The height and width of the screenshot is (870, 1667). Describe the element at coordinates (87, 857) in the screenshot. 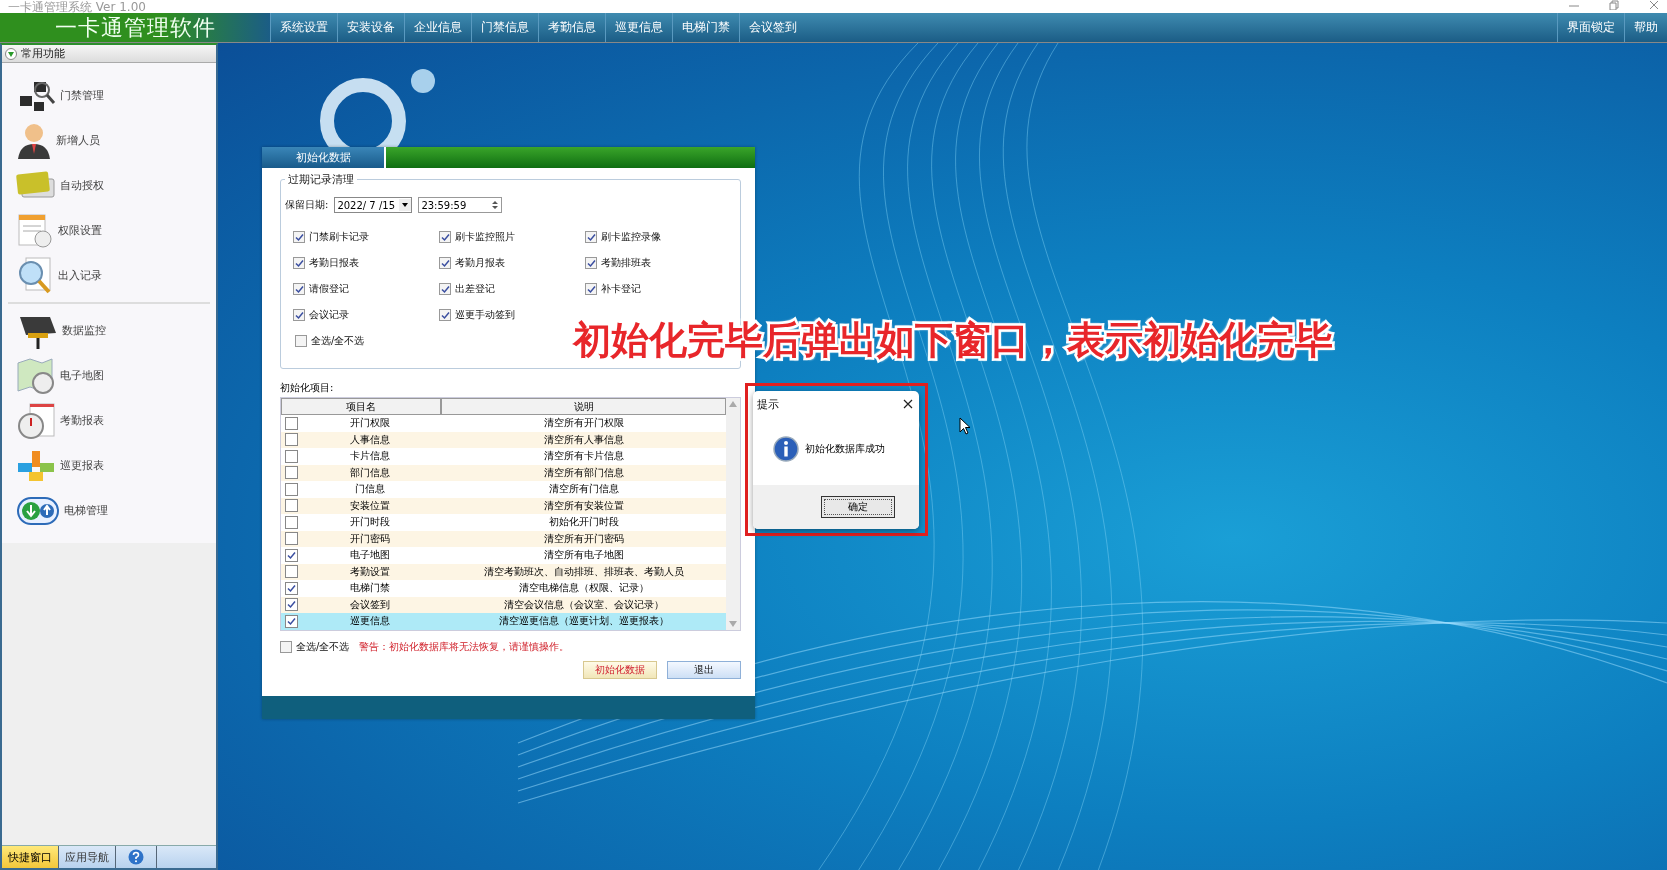

I see `sidebar-tab: 应用导航` at that location.